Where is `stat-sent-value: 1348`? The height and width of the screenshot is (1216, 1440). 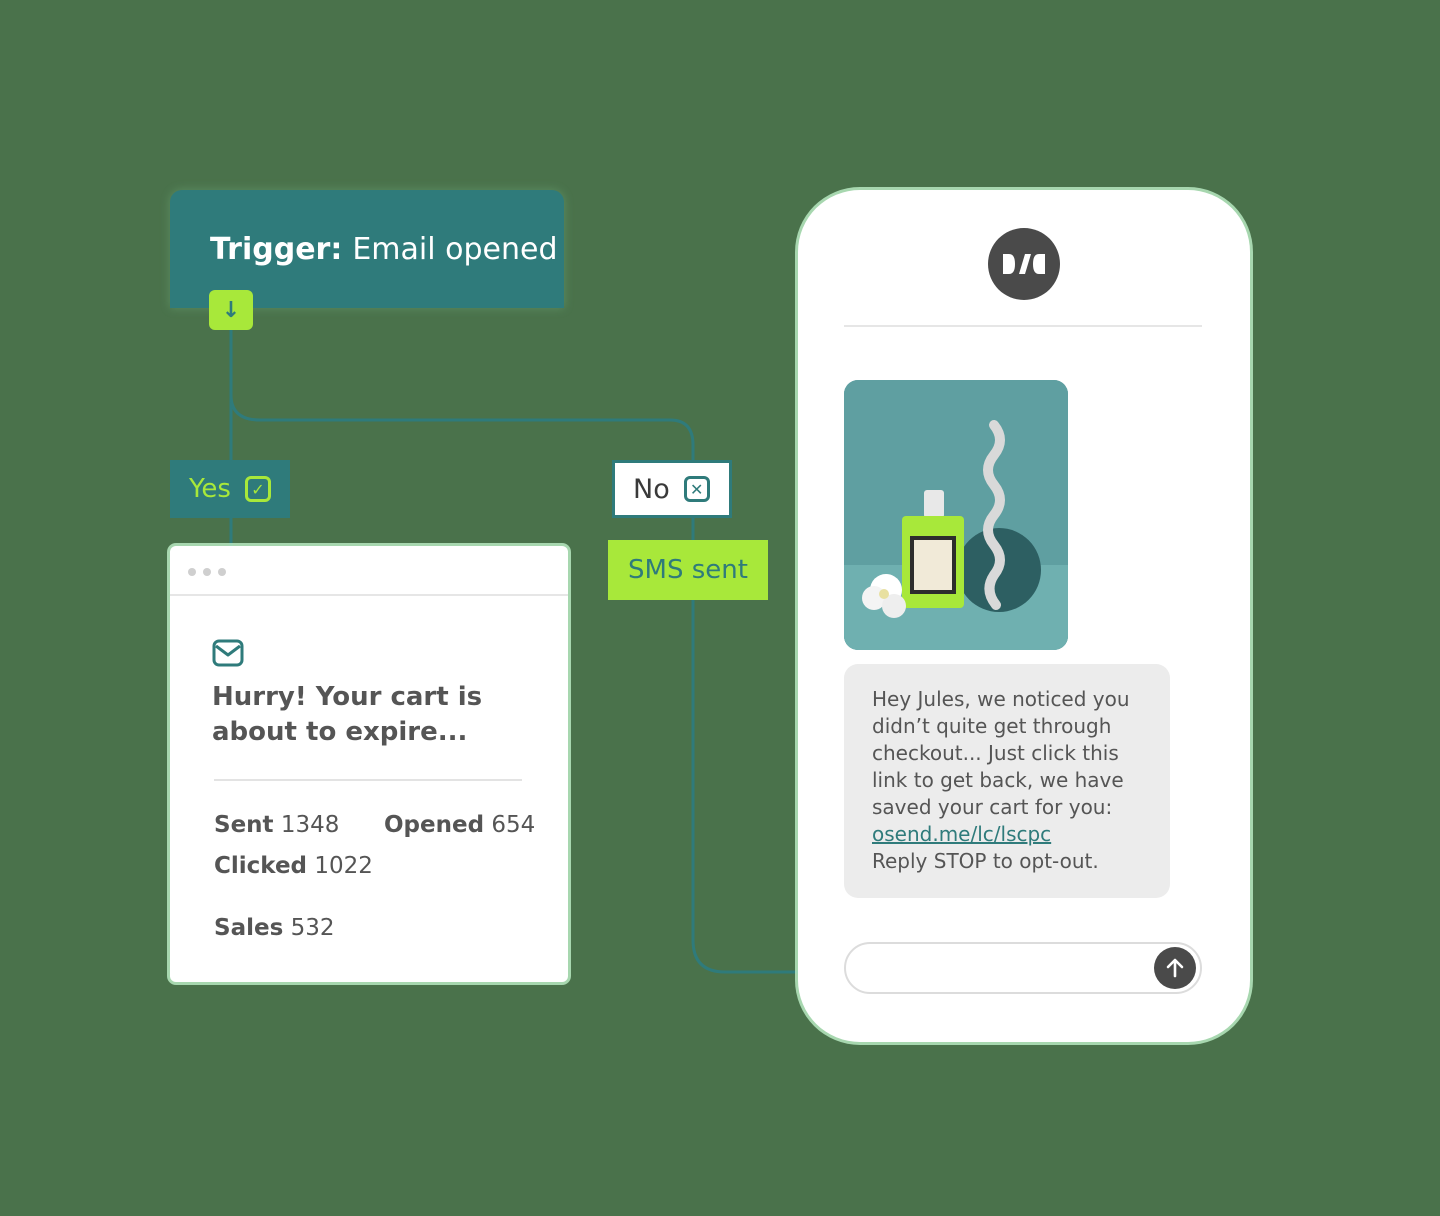 stat-sent-value: 1348 is located at coordinates (310, 825).